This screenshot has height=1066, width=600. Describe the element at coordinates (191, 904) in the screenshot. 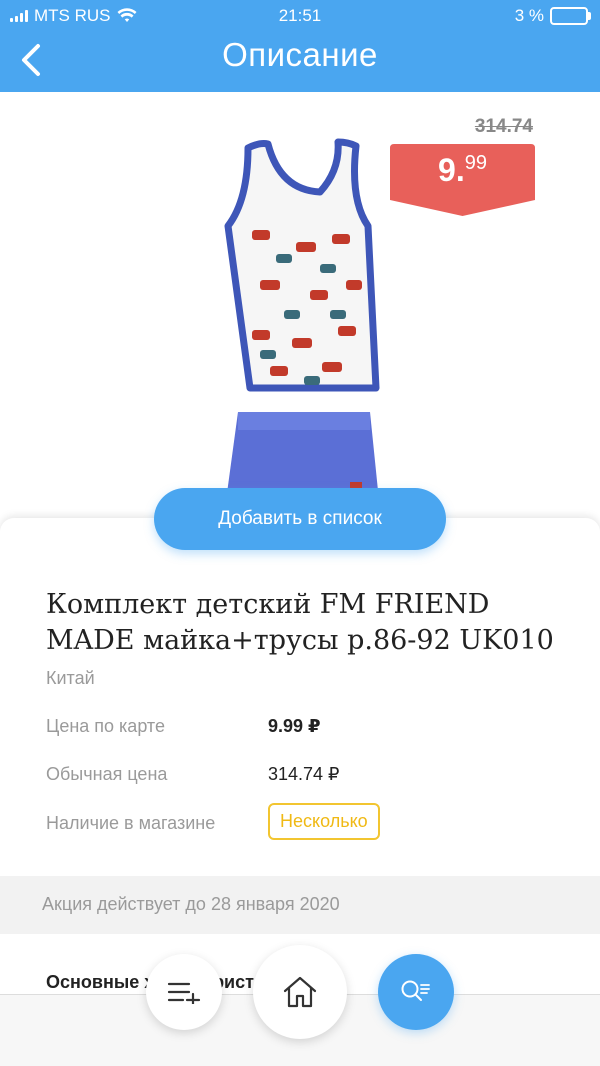

I see `promo-text: Акция действует до 28 января 2020` at that location.